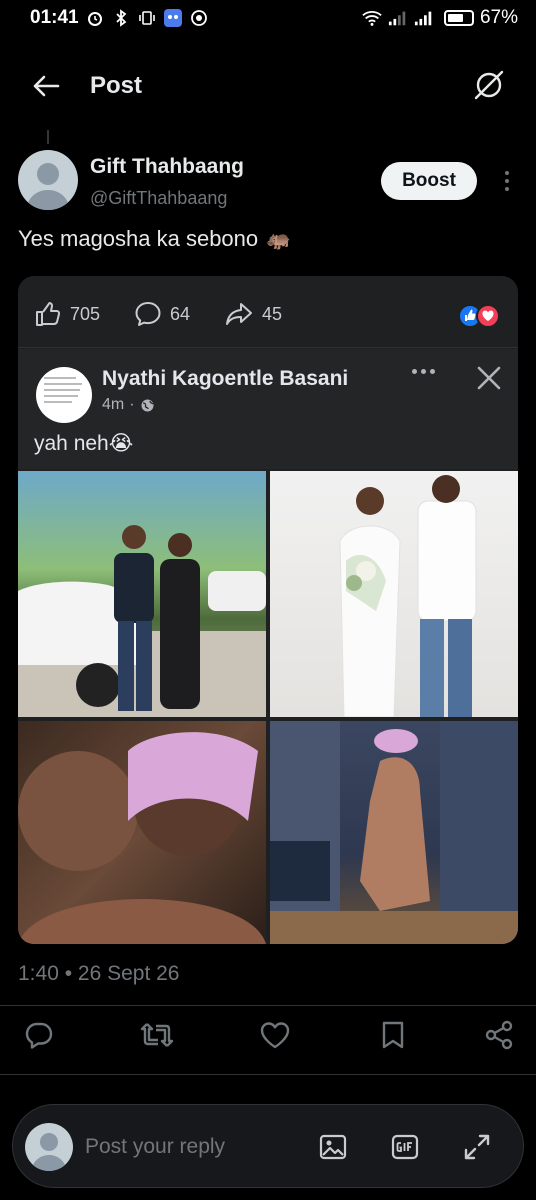 Image resolution: width=536 pixels, height=1200 pixels. What do you see at coordinates (54, 17) in the screenshot?
I see `status-time: 01:41` at bounding box center [54, 17].